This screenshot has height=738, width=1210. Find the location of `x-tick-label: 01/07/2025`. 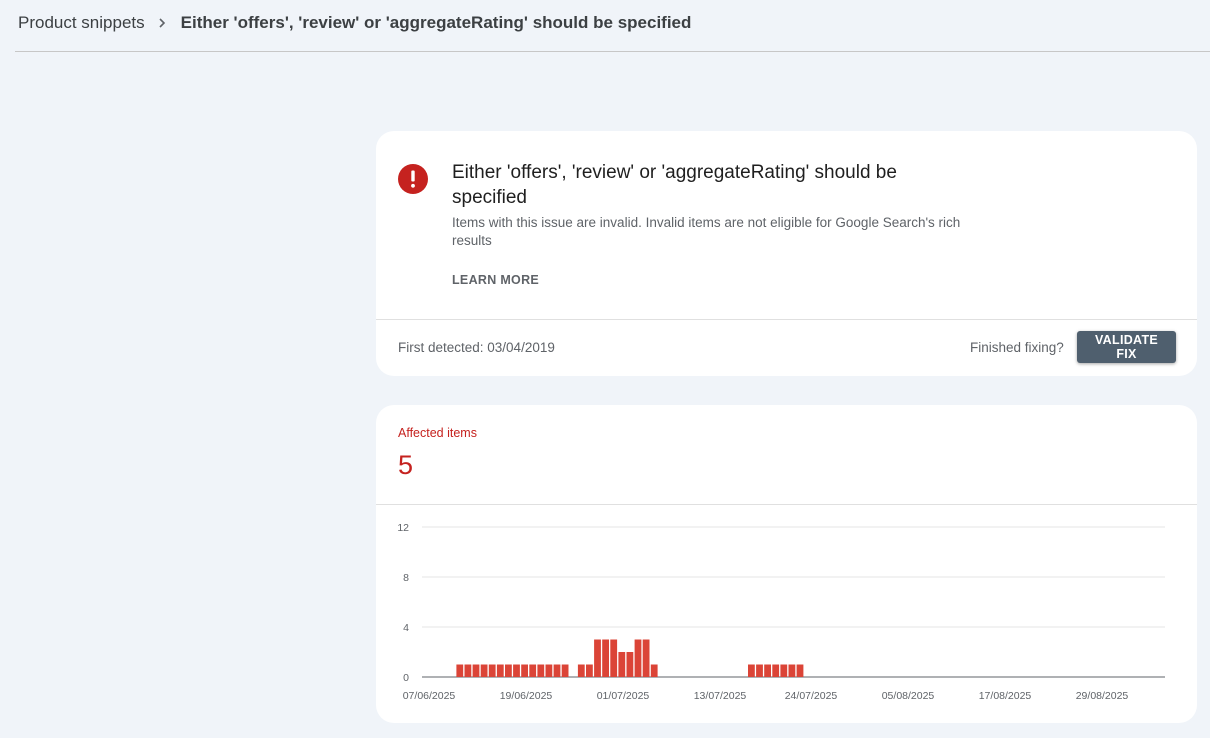

x-tick-label: 01/07/2025 is located at coordinates (623, 696).